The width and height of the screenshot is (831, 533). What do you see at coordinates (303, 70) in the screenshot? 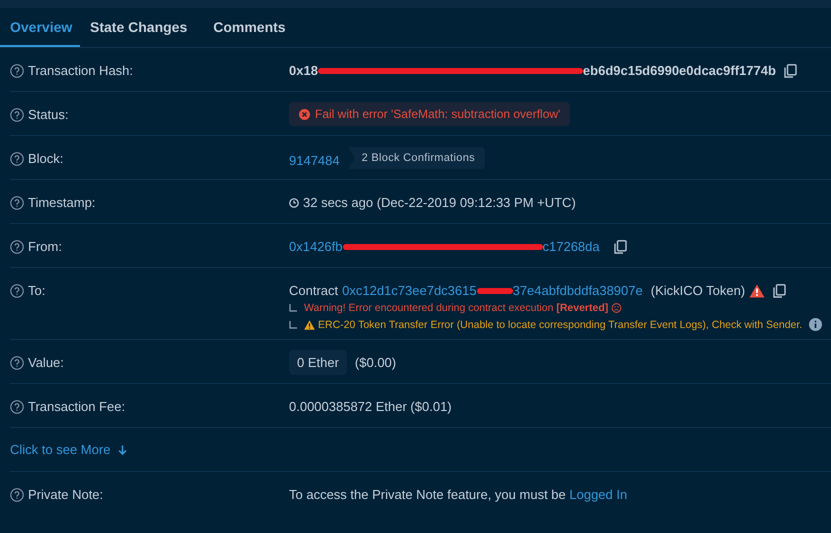
I see `address-start: 0x18` at bounding box center [303, 70].